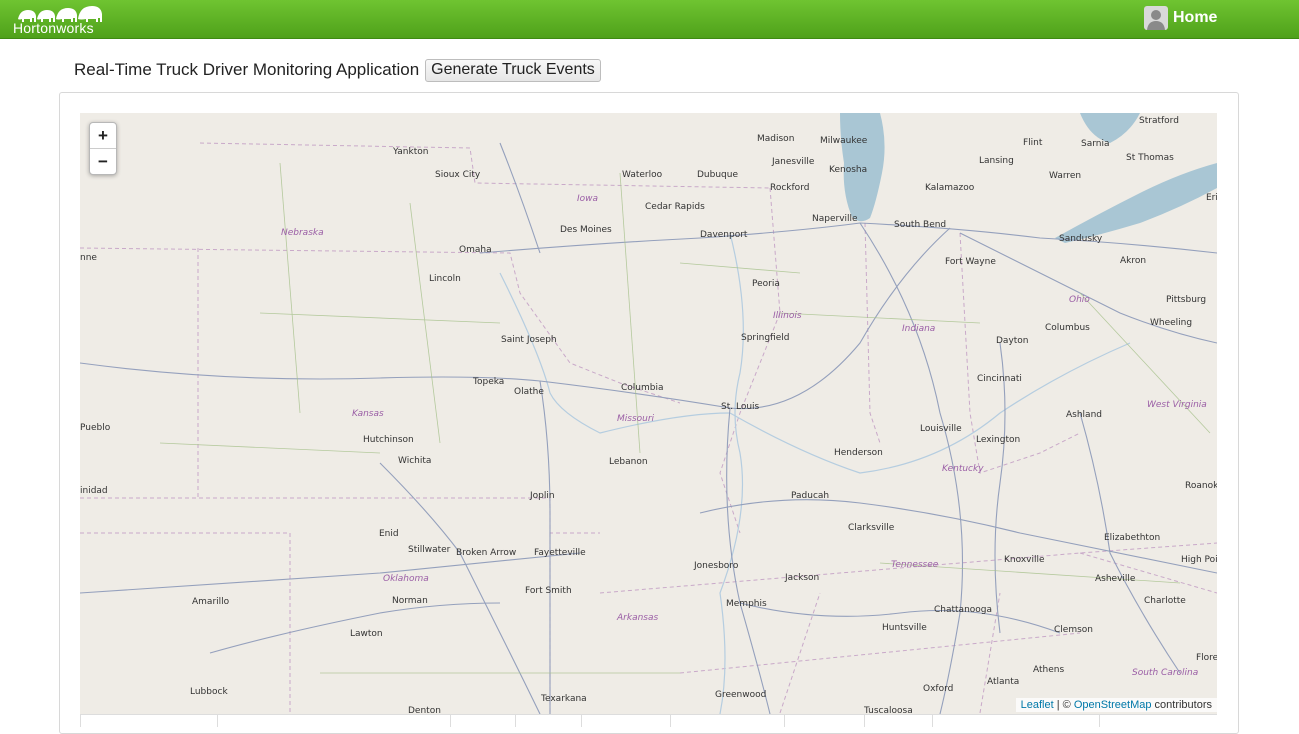 Image resolution: width=1299 pixels, height=734 pixels. I want to click on city-label: Cedar Rapids, so click(675, 207).